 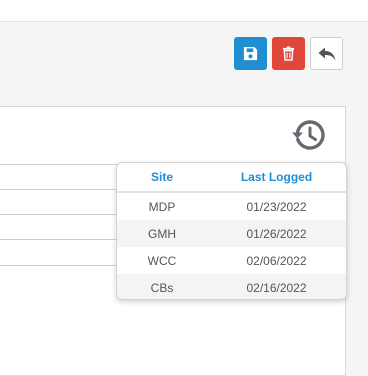 What do you see at coordinates (231, 233) in the screenshot?
I see `table-row: GMH 01/26/2022` at bounding box center [231, 233].